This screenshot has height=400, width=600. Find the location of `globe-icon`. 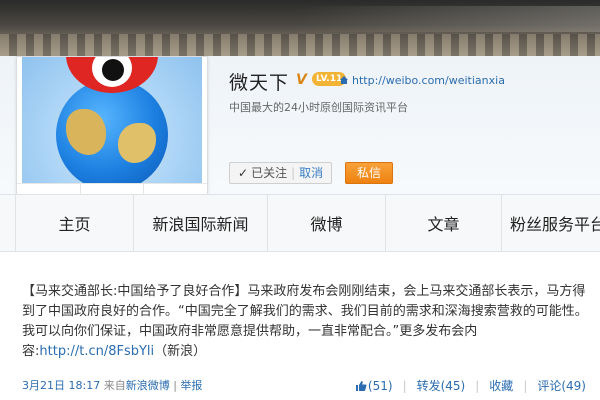

globe-icon is located at coordinates (112, 131).